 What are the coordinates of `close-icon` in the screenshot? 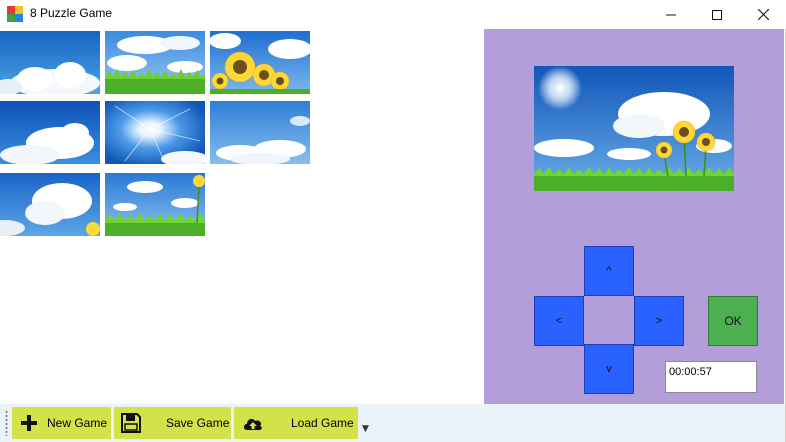 It's located at (763, 14).